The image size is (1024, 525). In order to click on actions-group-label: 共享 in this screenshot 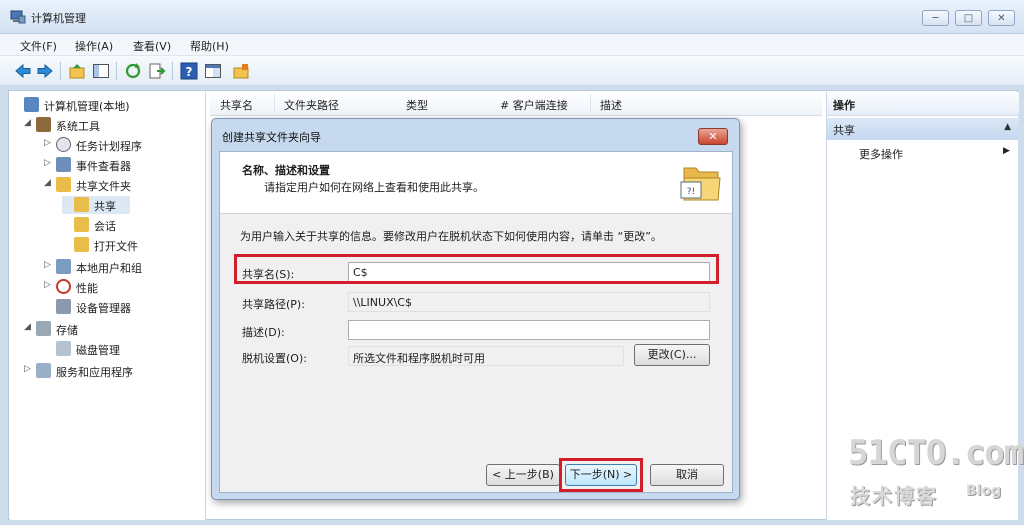, I will do `click(844, 130)`.